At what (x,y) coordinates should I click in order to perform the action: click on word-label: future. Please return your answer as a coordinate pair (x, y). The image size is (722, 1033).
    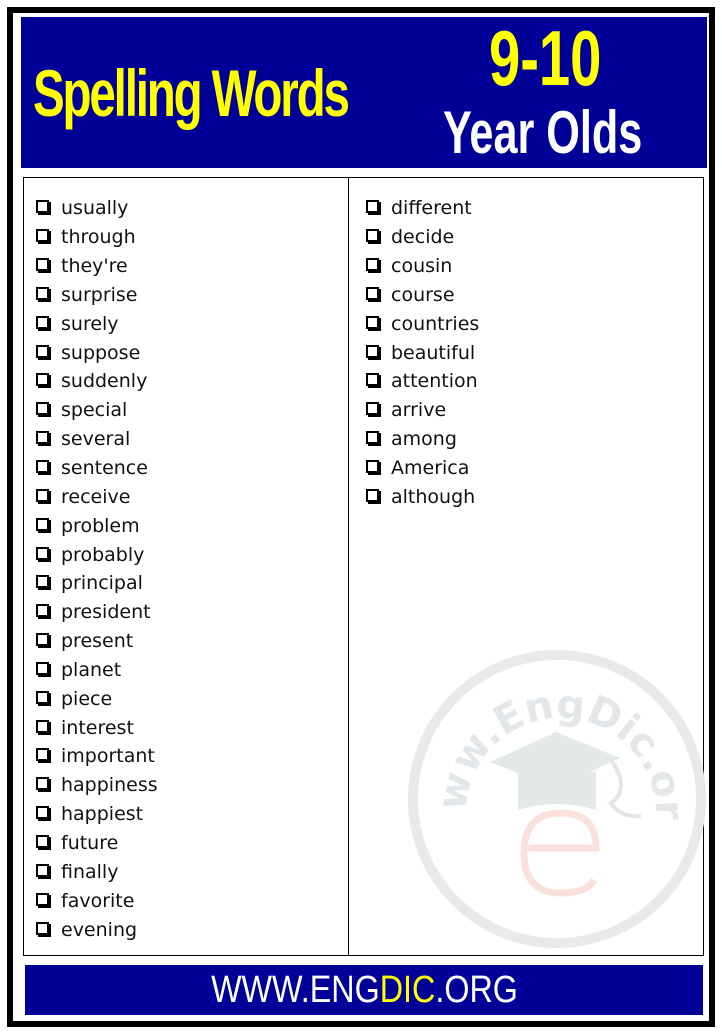
    Looking at the image, I should click on (90, 842).